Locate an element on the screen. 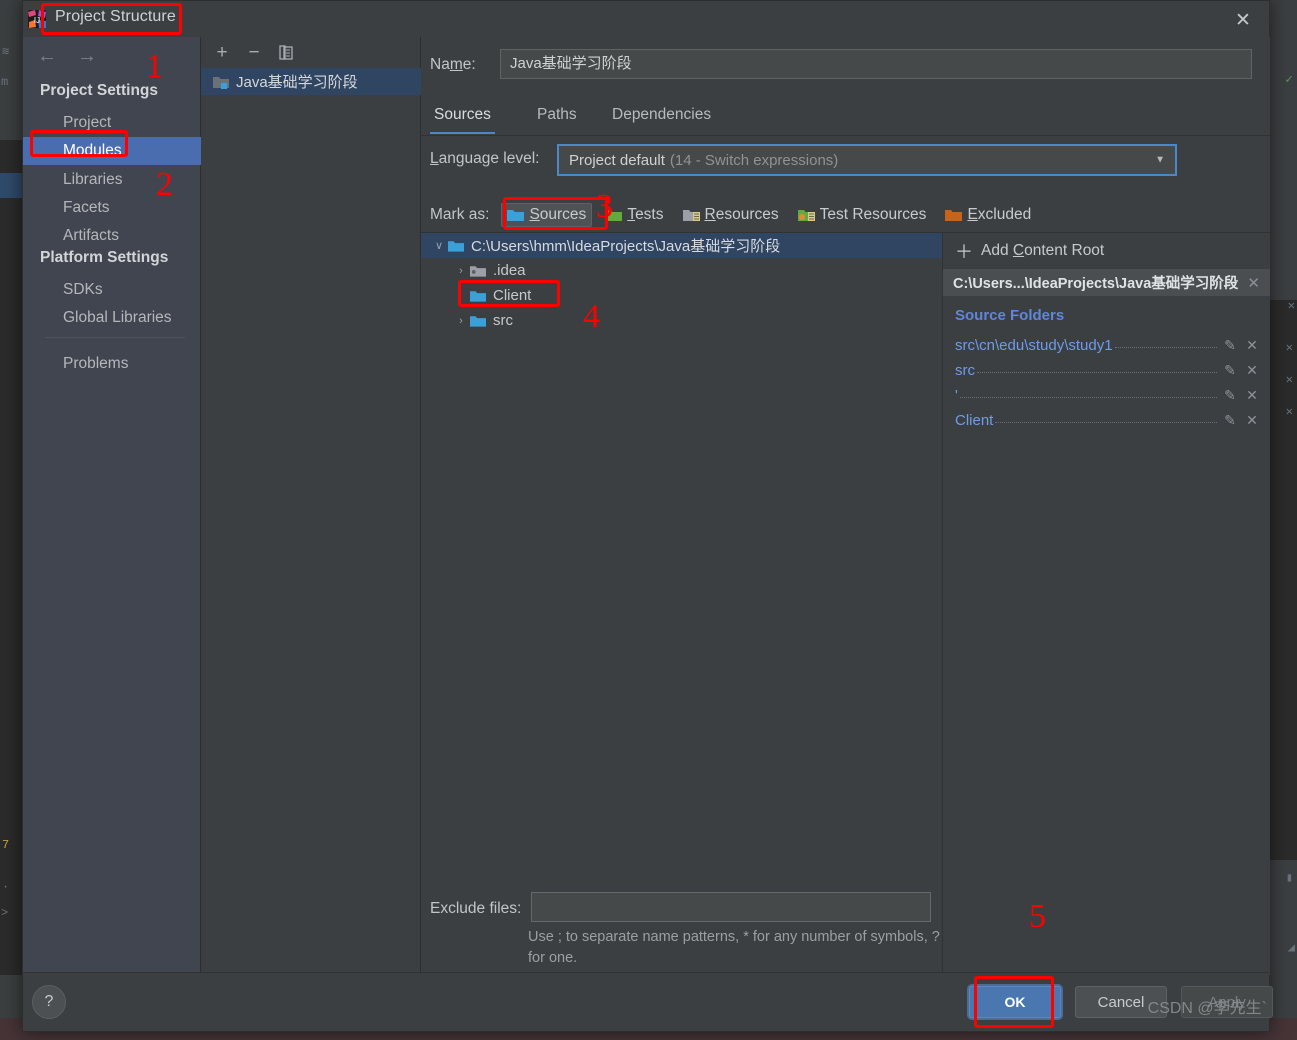 The image size is (1297, 1040). sidebar-item-libraries: Libraries is located at coordinates (112, 180).